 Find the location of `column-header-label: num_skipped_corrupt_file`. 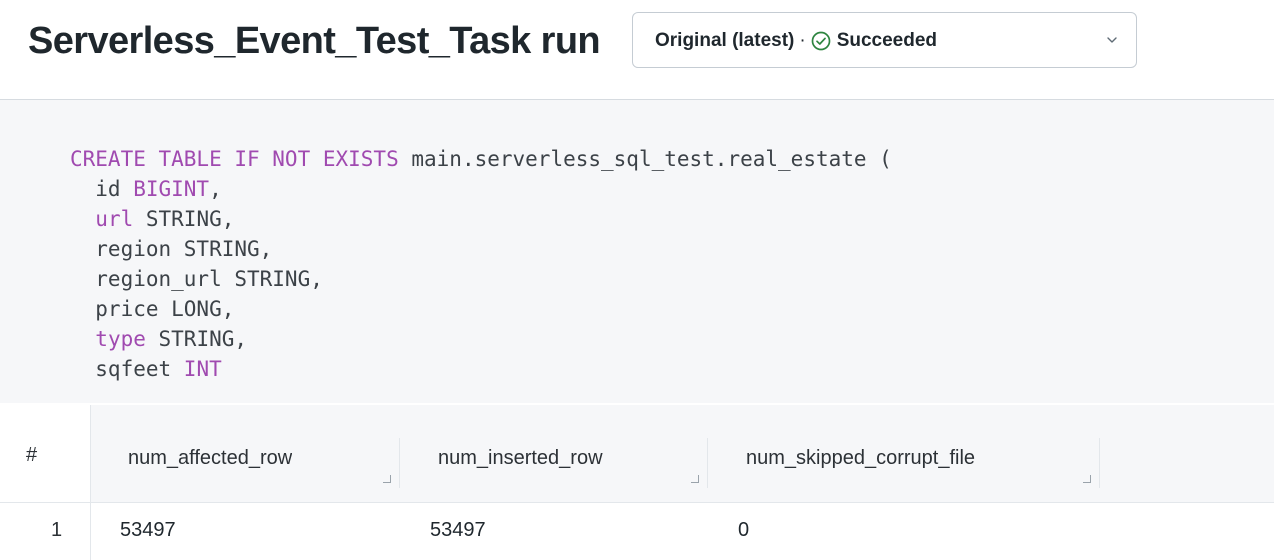

column-header-label: num_skipped_corrupt_file is located at coordinates (861, 458).